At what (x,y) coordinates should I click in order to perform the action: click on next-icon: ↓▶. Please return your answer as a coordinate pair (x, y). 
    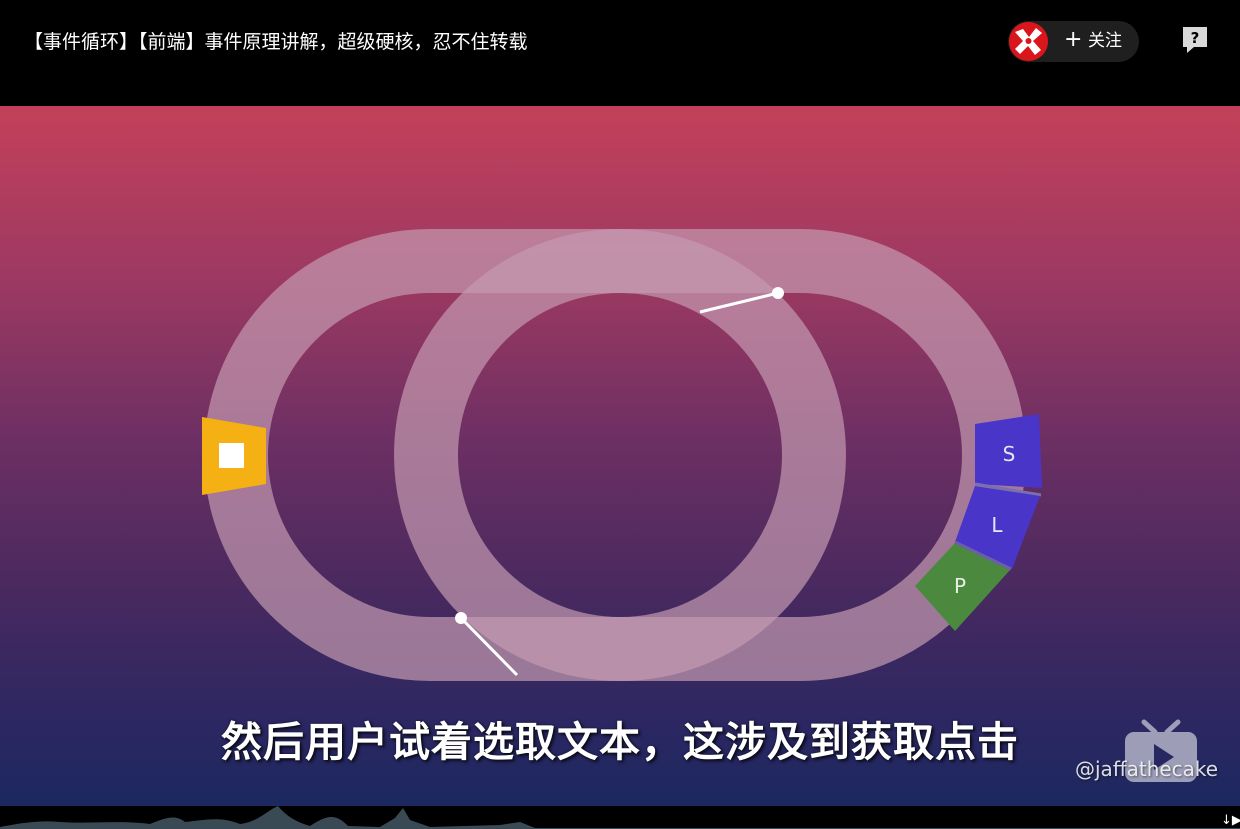
    Looking at the image, I should click on (1230, 821).